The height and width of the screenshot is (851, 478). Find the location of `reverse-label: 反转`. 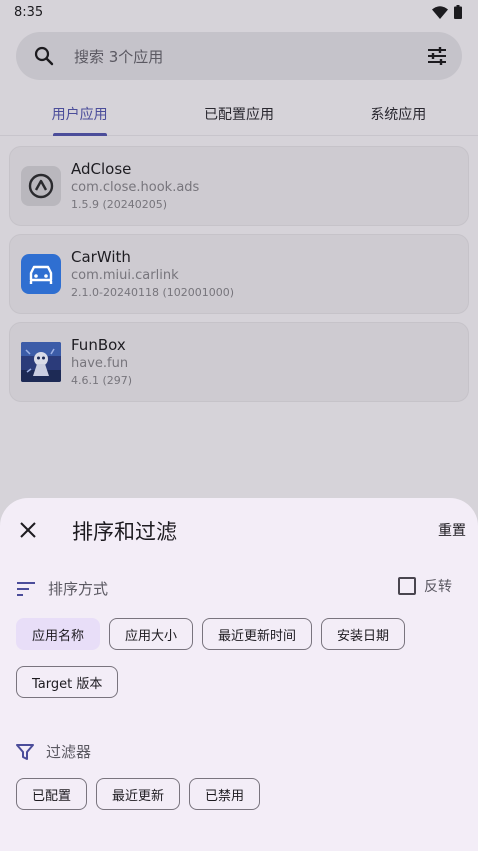

reverse-label: 反转 is located at coordinates (438, 587).